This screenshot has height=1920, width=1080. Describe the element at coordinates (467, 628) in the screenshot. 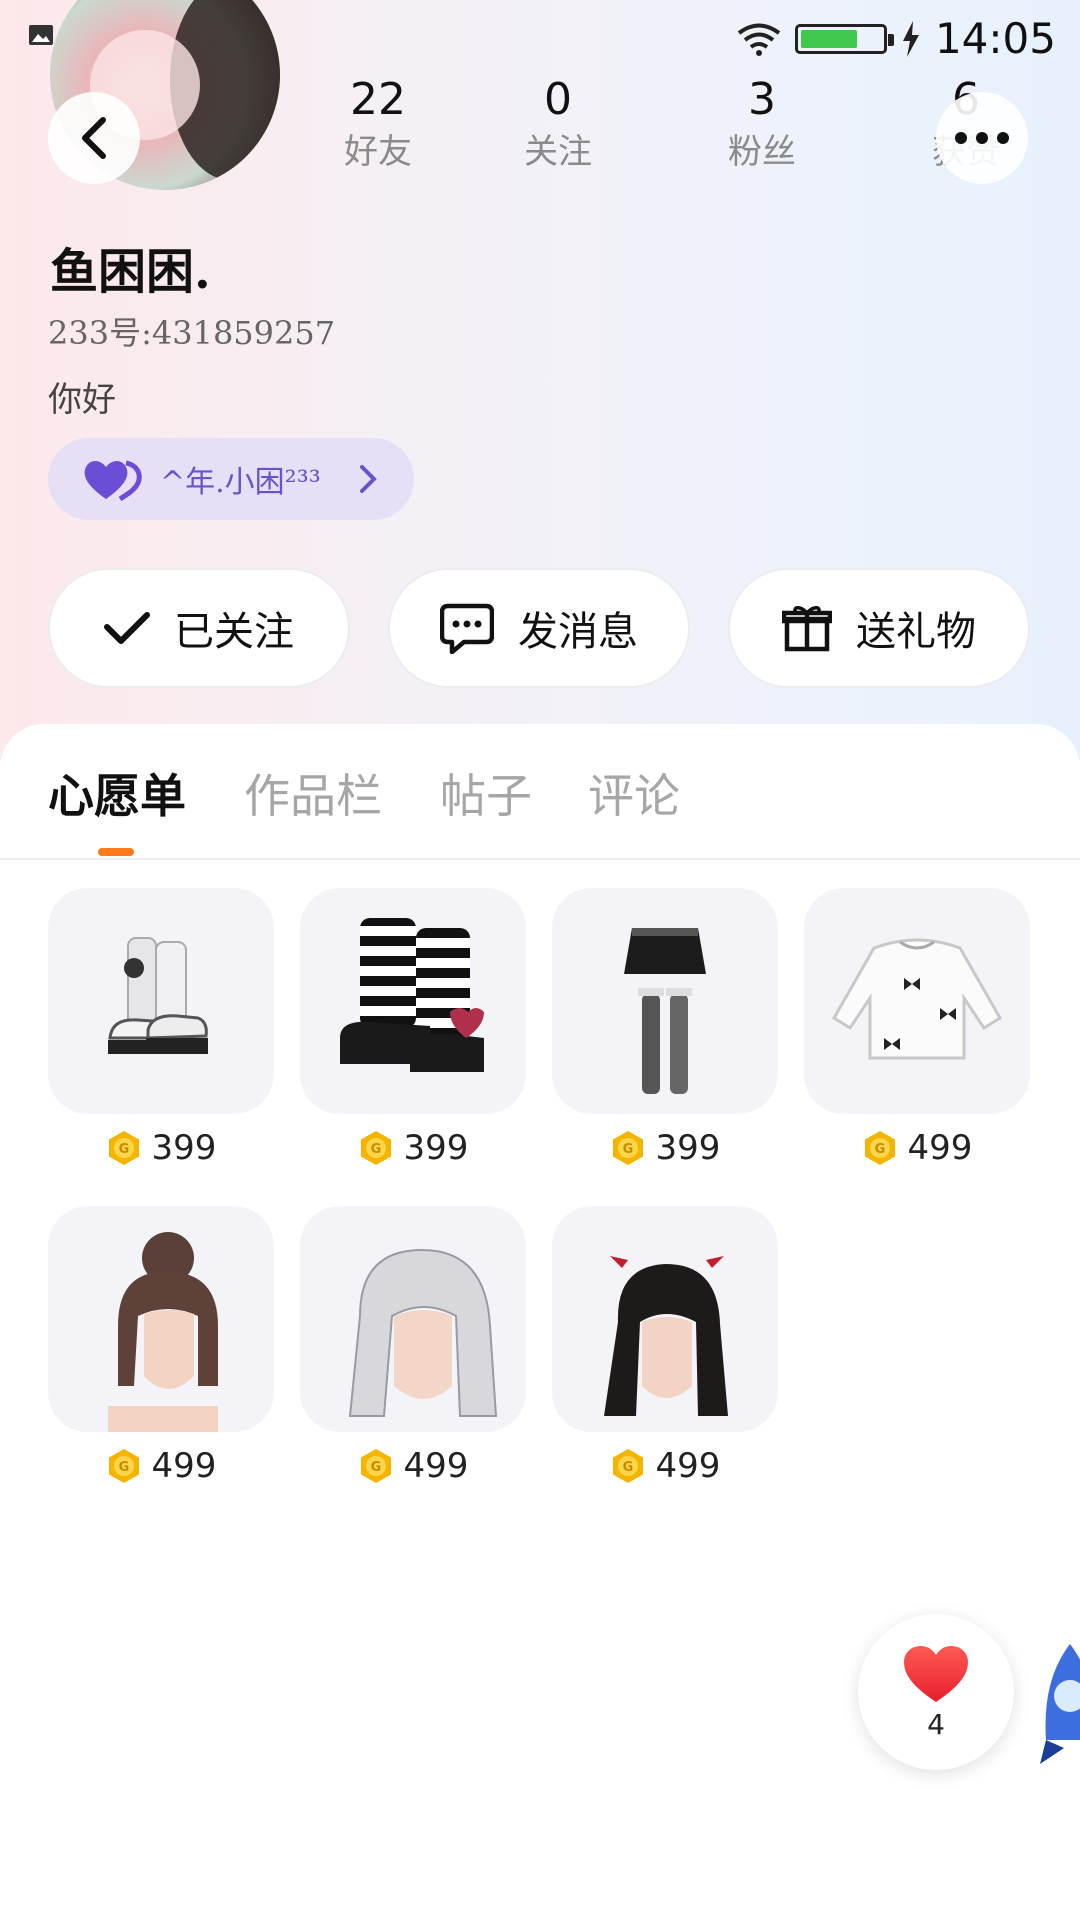

I see `chat-bubble-icon` at that location.